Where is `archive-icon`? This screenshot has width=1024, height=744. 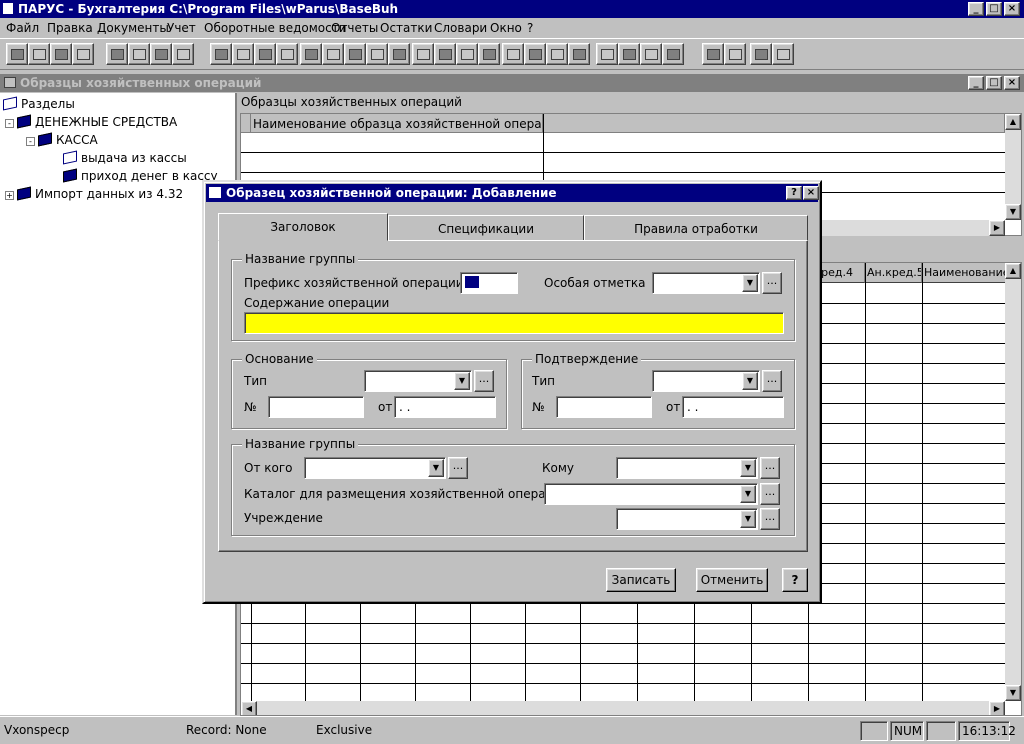 archive-icon is located at coordinates (535, 54).